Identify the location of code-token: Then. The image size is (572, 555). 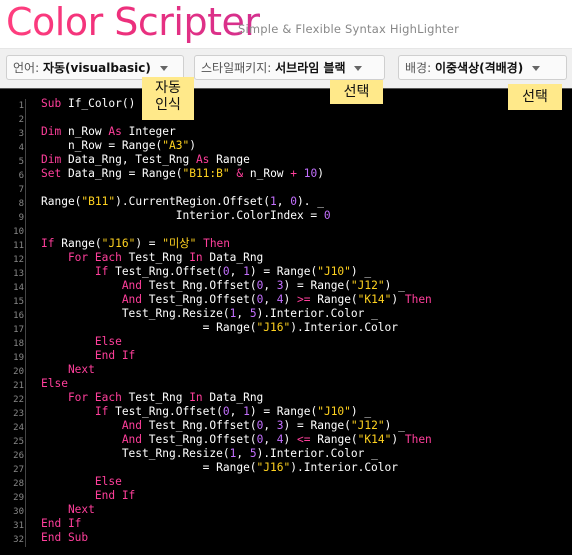
(418, 299).